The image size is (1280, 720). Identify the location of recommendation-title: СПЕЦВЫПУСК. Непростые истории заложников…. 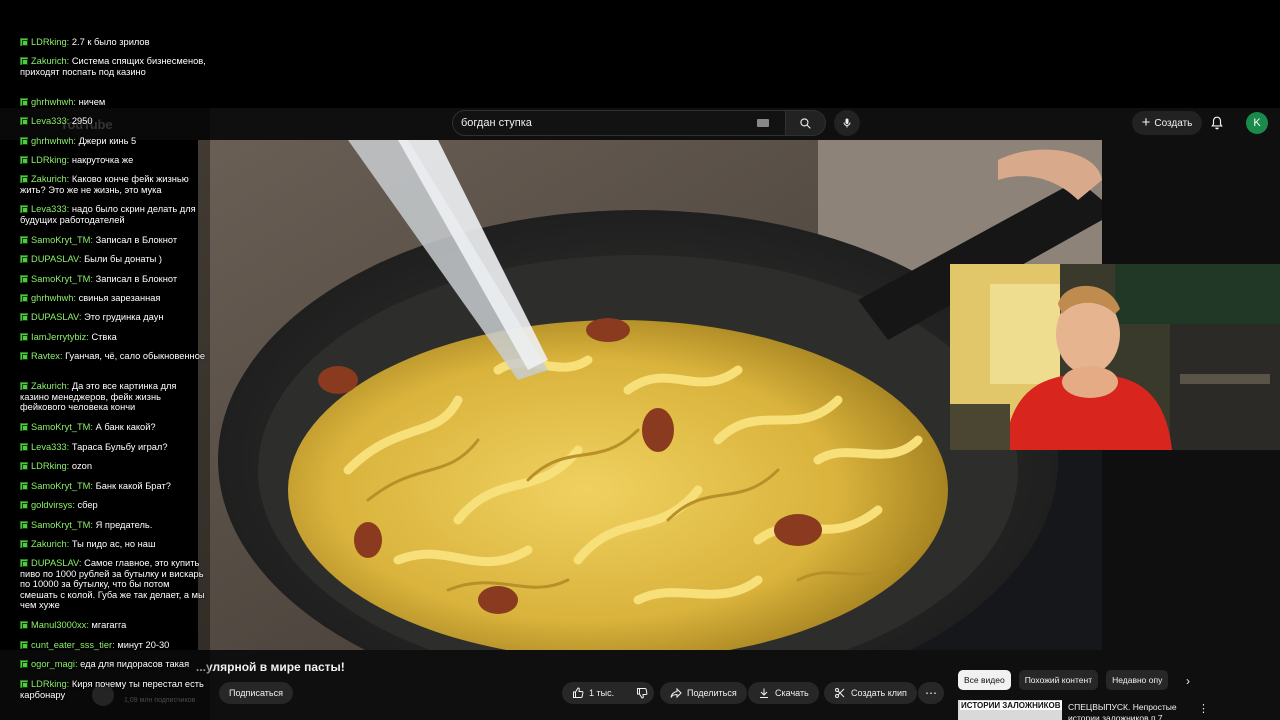
(1130, 711).